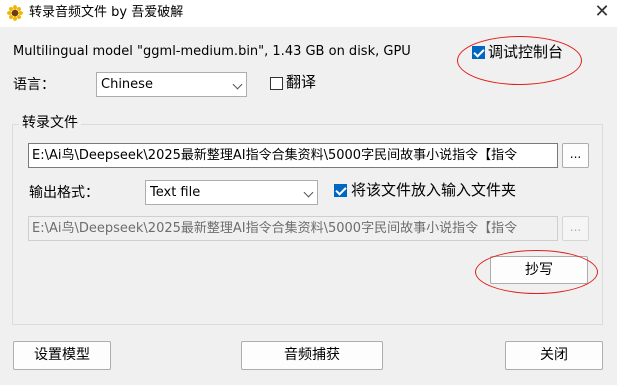  What do you see at coordinates (50, 123) in the screenshot?
I see `transcribe-group-title: 转录文件` at bounding box center [50, 123].